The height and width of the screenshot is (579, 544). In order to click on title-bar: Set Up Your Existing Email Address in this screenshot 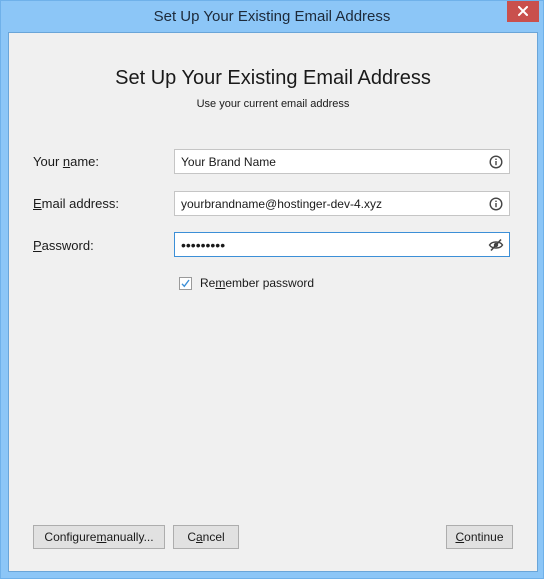, I will do `click(272, 17)`.